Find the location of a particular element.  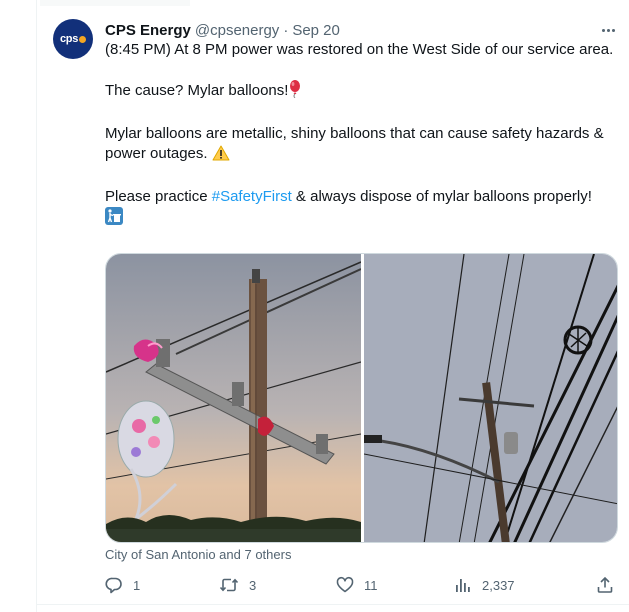

share-icon is located at coordinates (605, 585).